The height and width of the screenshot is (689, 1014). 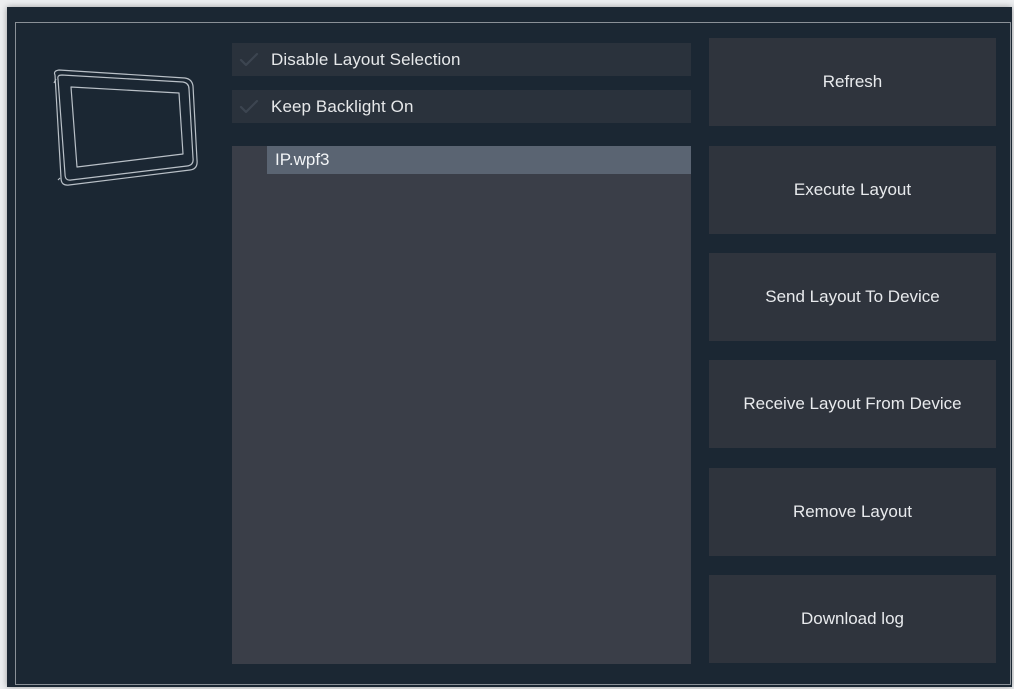 What do you see at coordinates (461, 106) in the screenshot?
I see `keep-backlight-on-checkbox: Keep Backlight On` at bounding box center [461, 106].